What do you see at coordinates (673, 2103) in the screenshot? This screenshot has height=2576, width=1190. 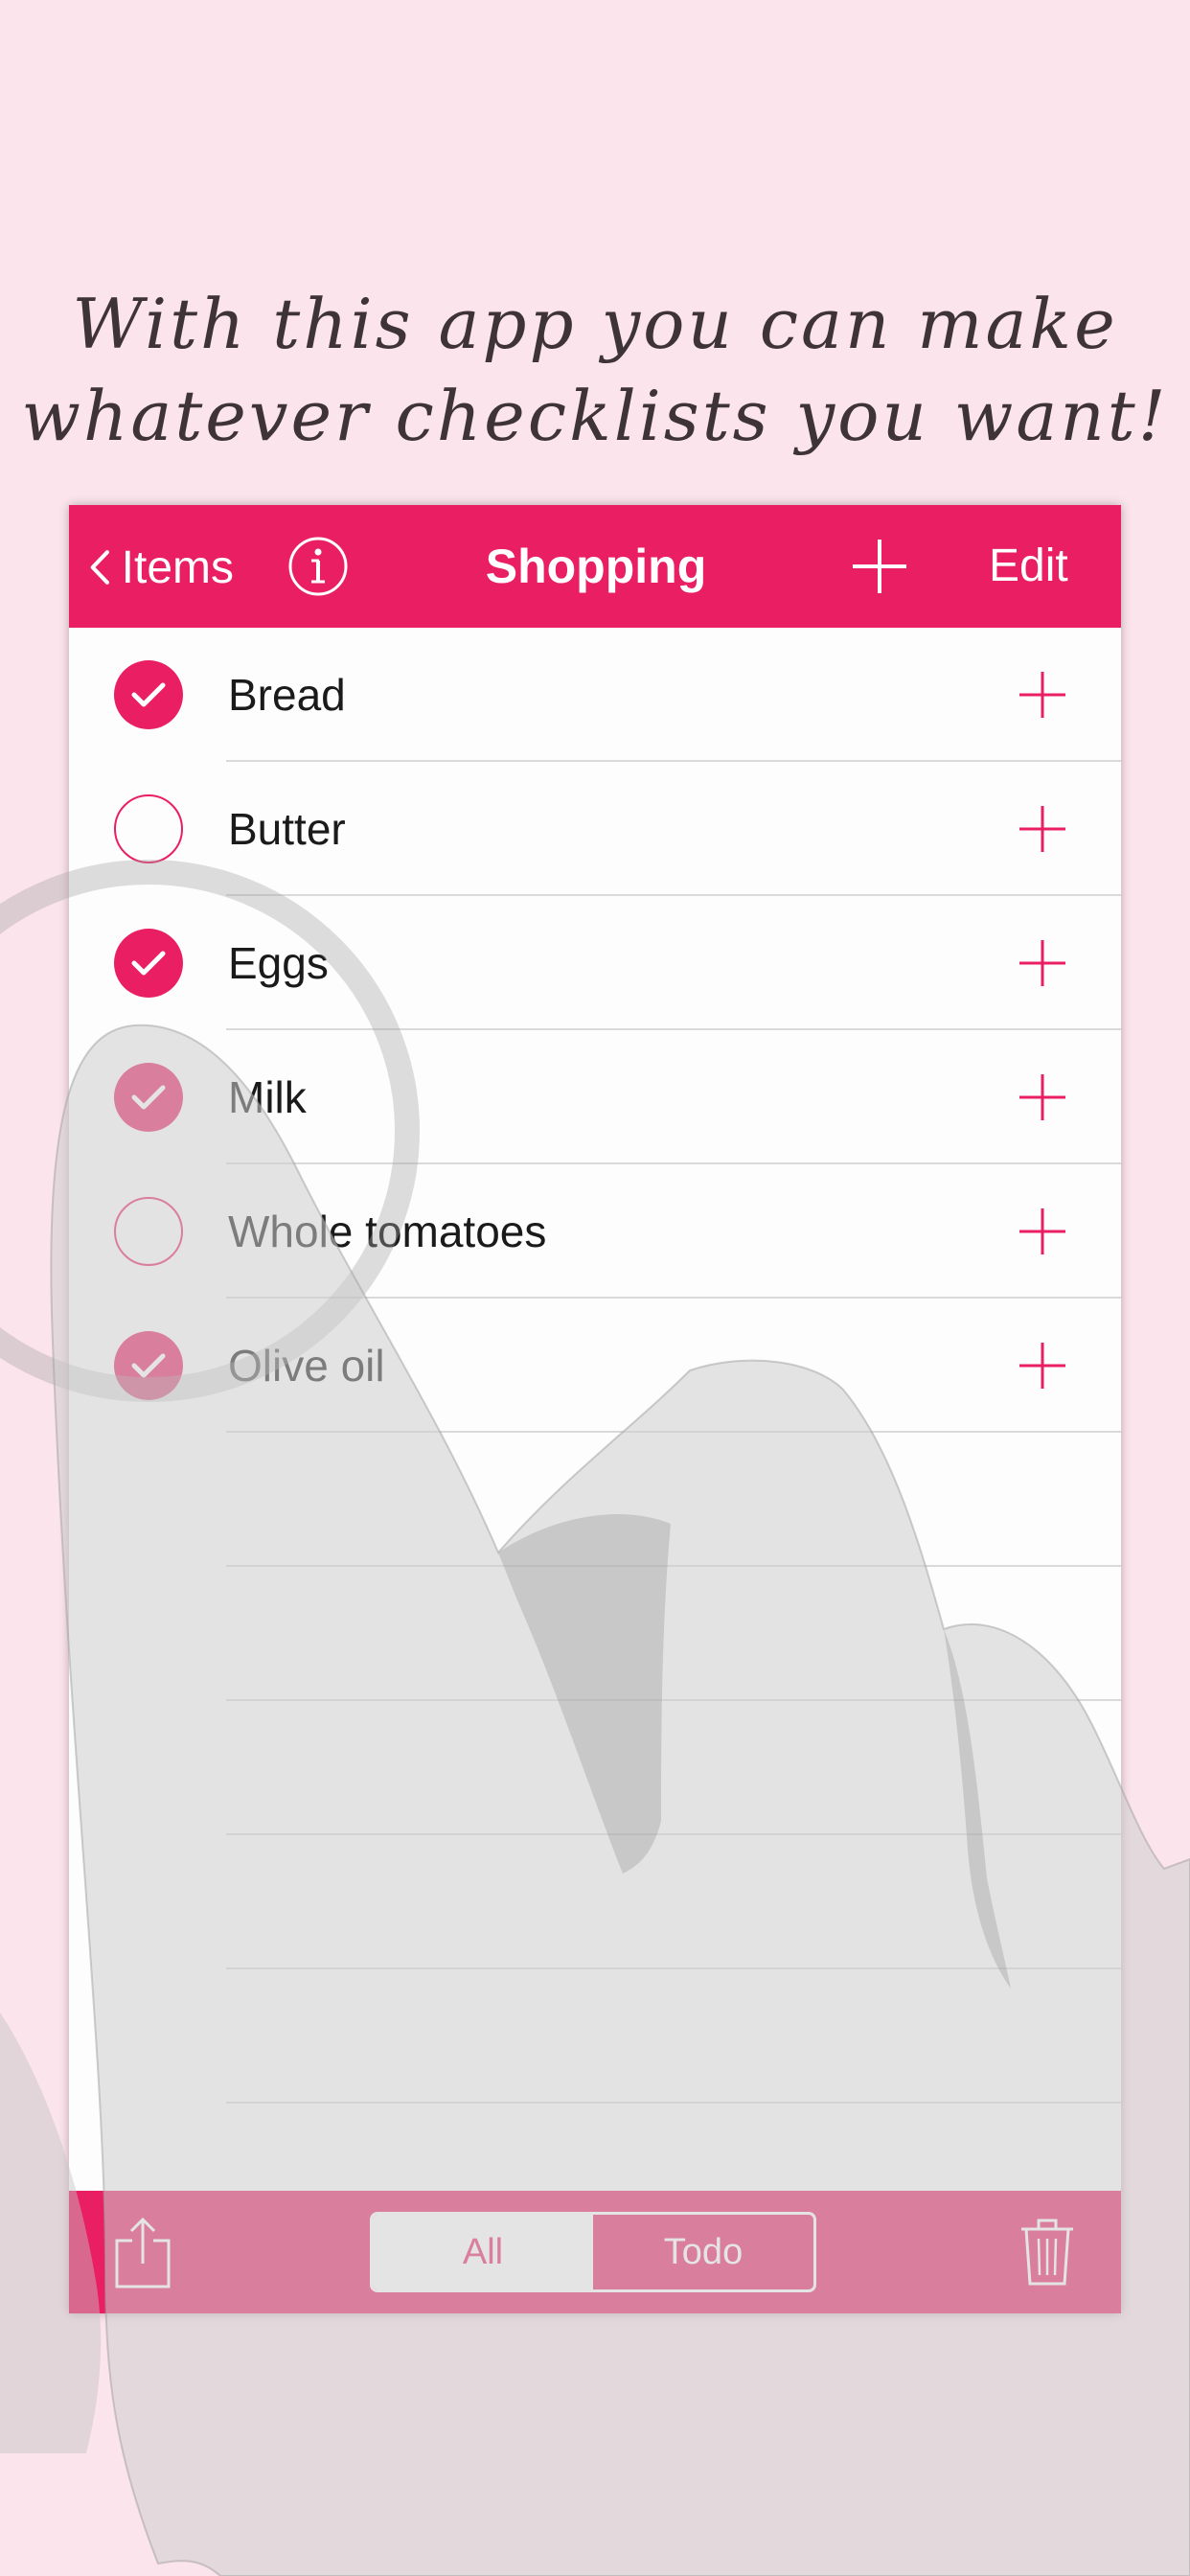 I see `divider` at bounding box center [673, 2103].